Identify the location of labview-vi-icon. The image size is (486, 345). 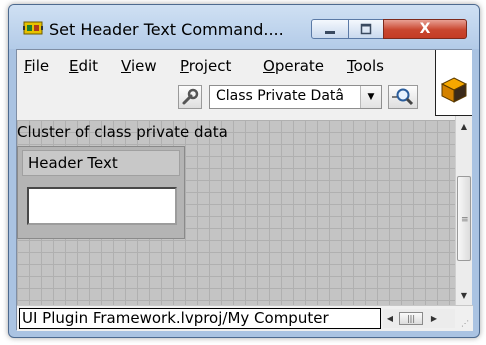
(33, 28).